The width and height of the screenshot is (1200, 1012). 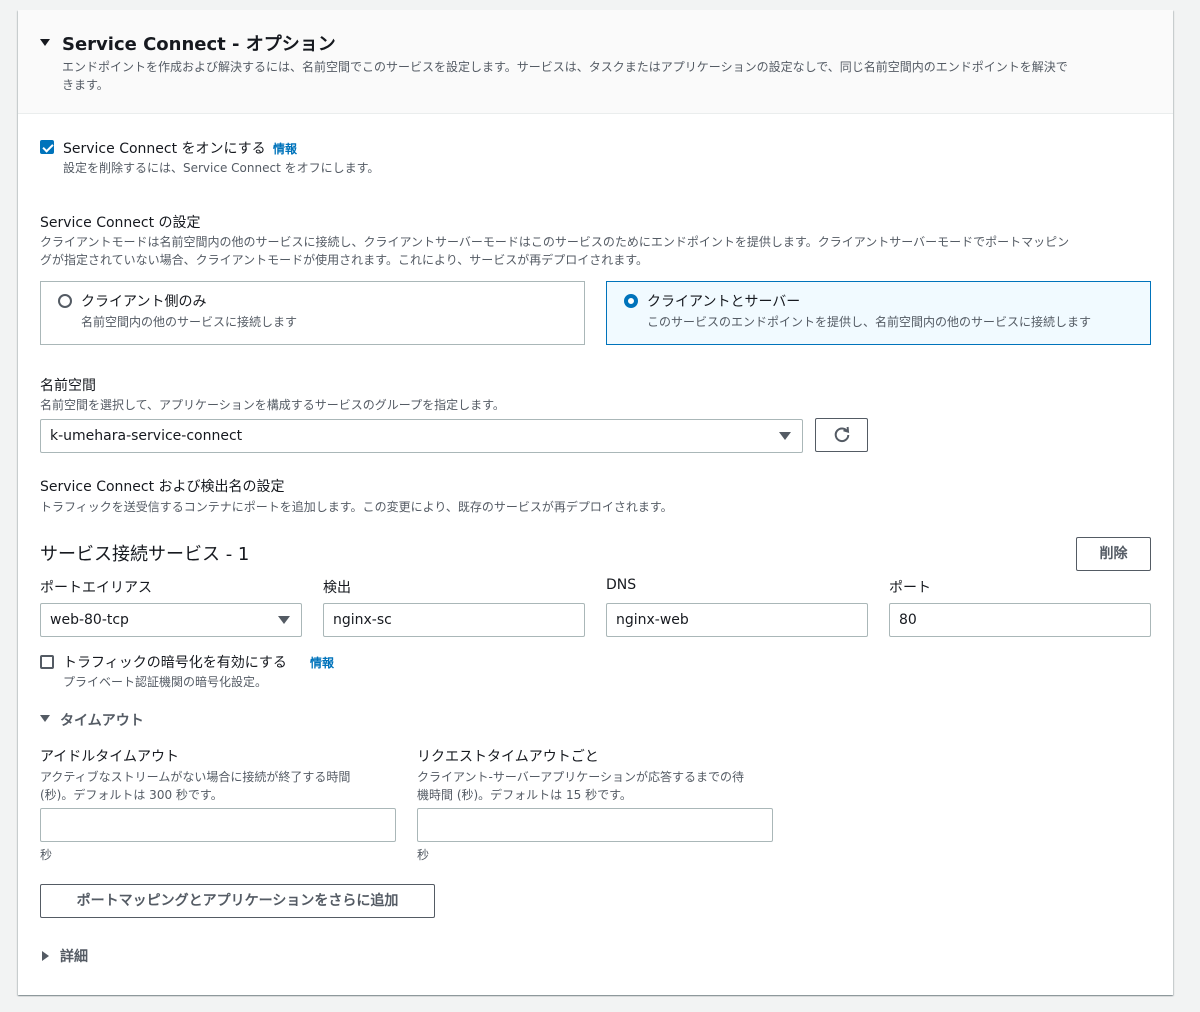 What do you see at coordinates (47, 662) in the screenshot?
I see `encryption-checkbox` at bounding box center [47, 662].